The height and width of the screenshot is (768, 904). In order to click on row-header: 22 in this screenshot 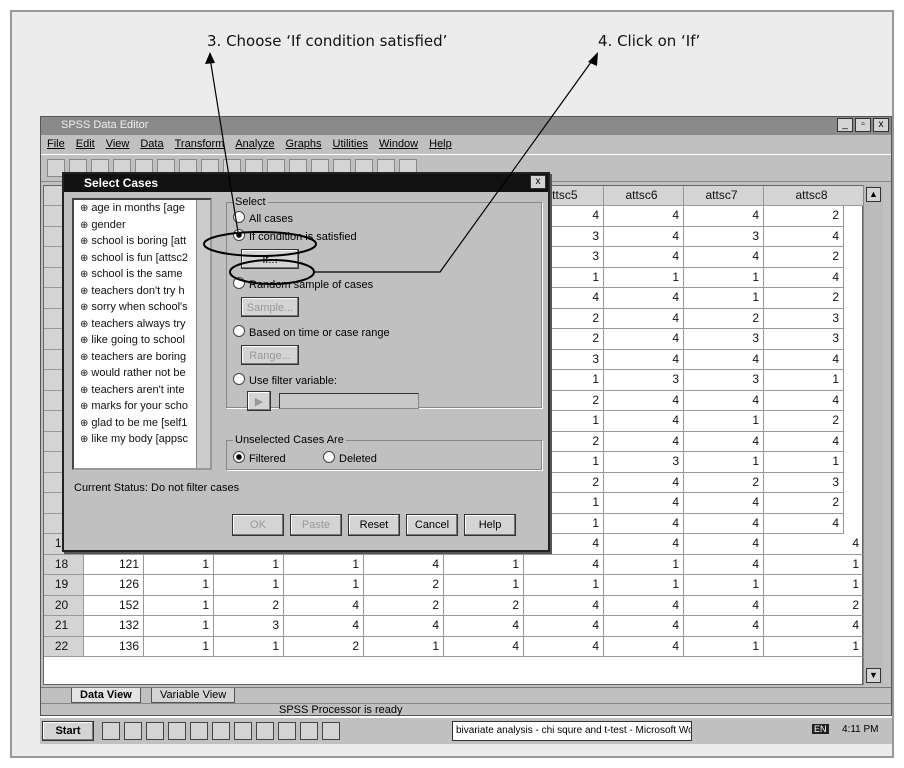, I will do `click(64, 646)`.